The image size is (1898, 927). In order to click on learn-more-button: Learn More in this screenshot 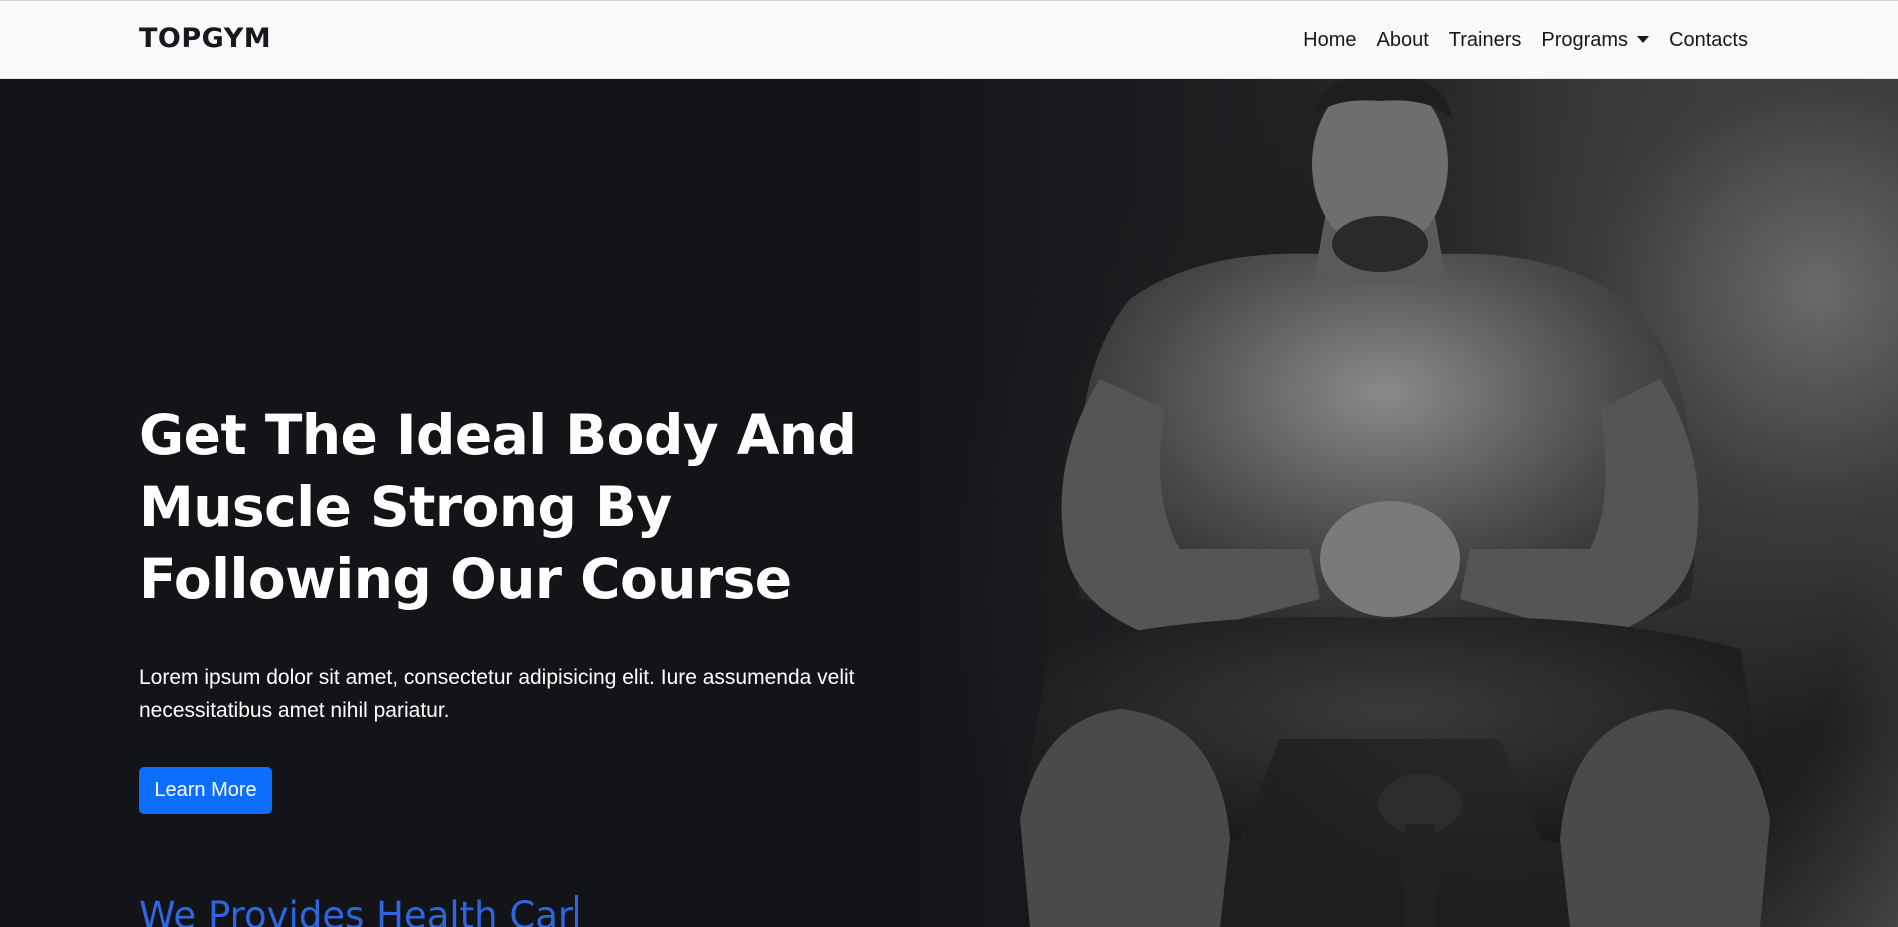, I will do `click(205, 790)`.